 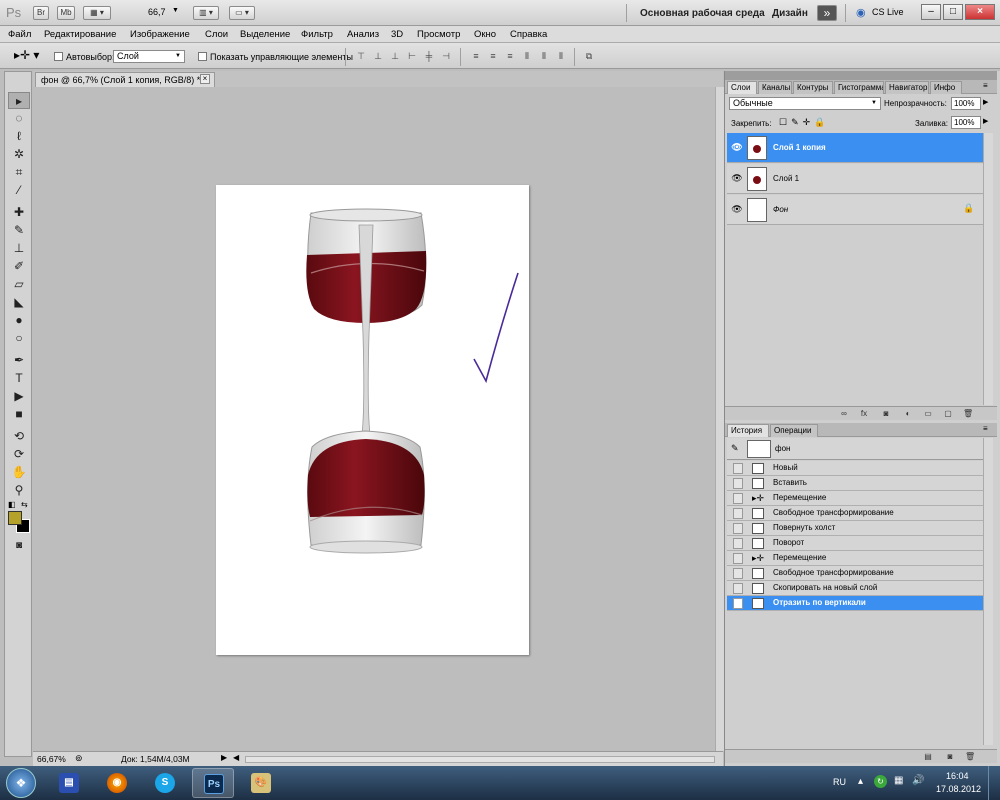 What do you see at coordinates (719, 419) in the screenshot?
I see `vertical-scrollbar` at bounding box center [719, 419].